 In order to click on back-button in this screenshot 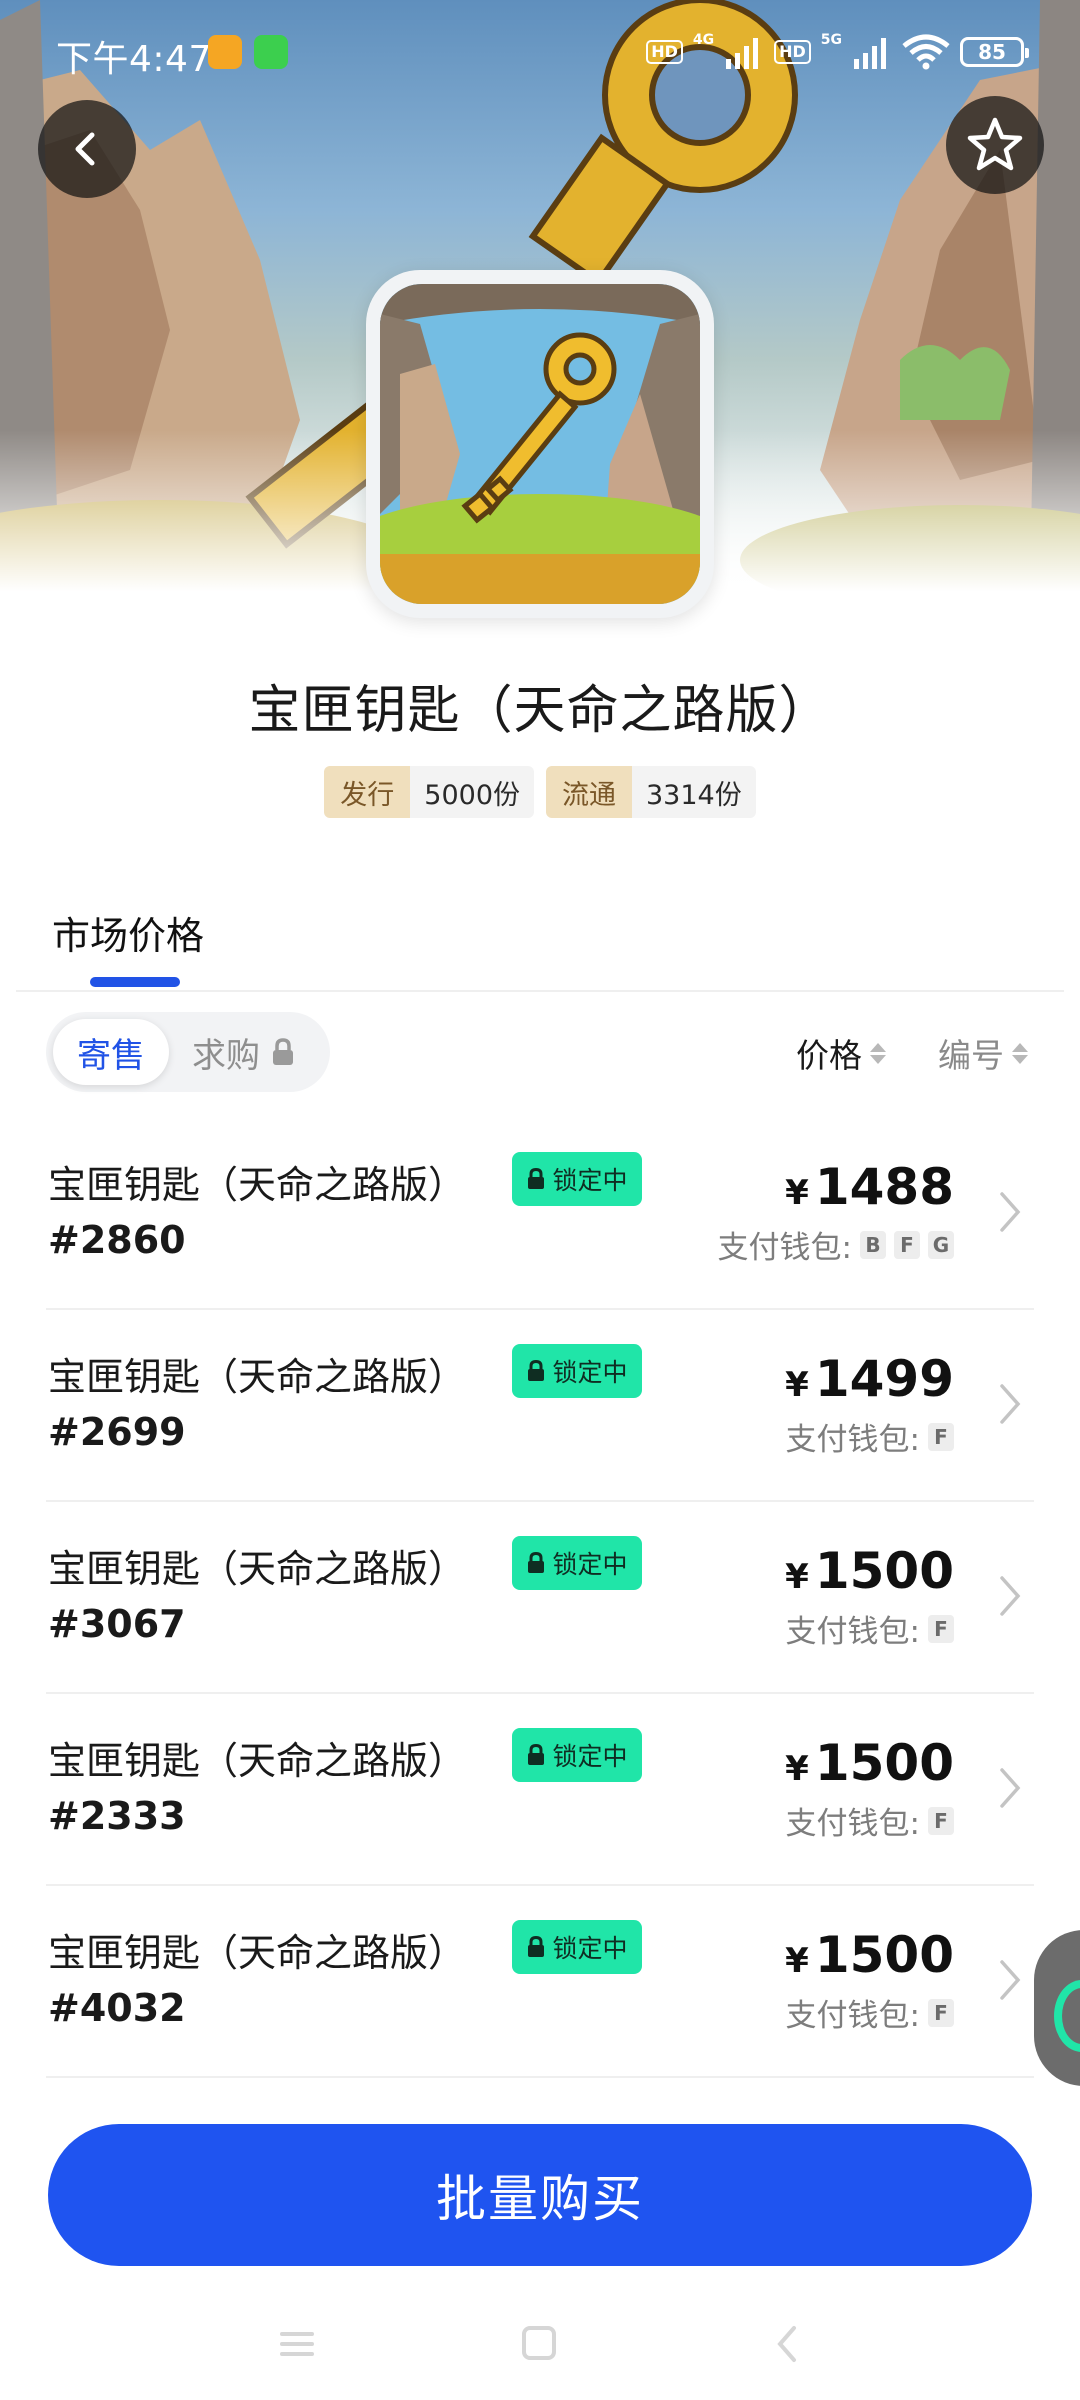, I will do `click(87, 149)`.